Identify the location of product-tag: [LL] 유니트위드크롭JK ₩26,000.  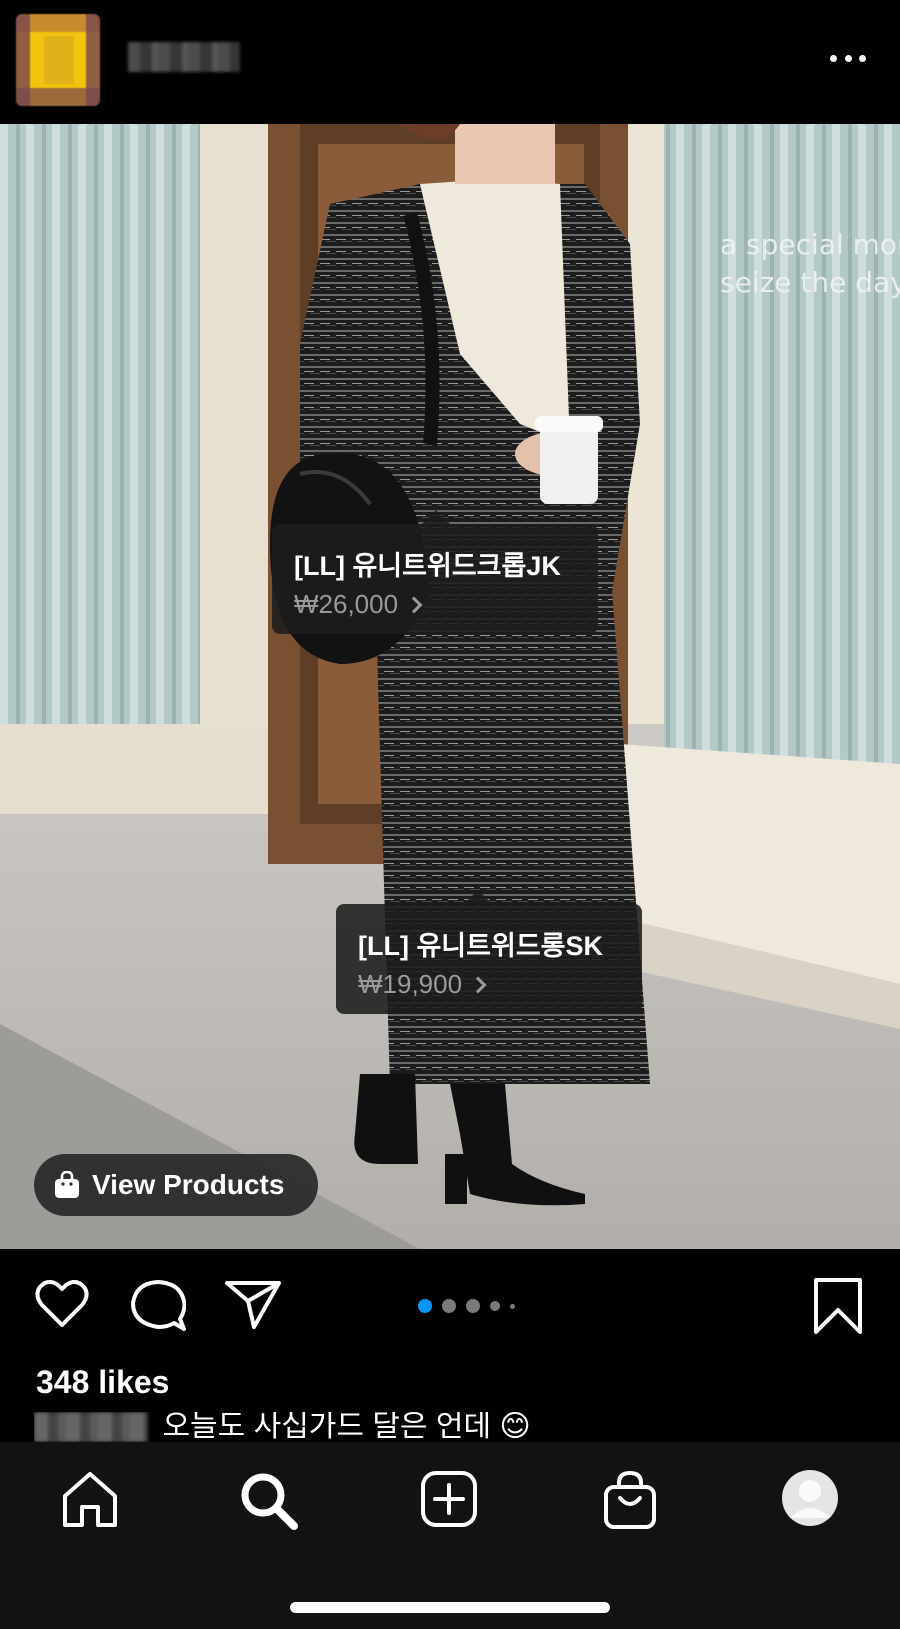
(435, 572).